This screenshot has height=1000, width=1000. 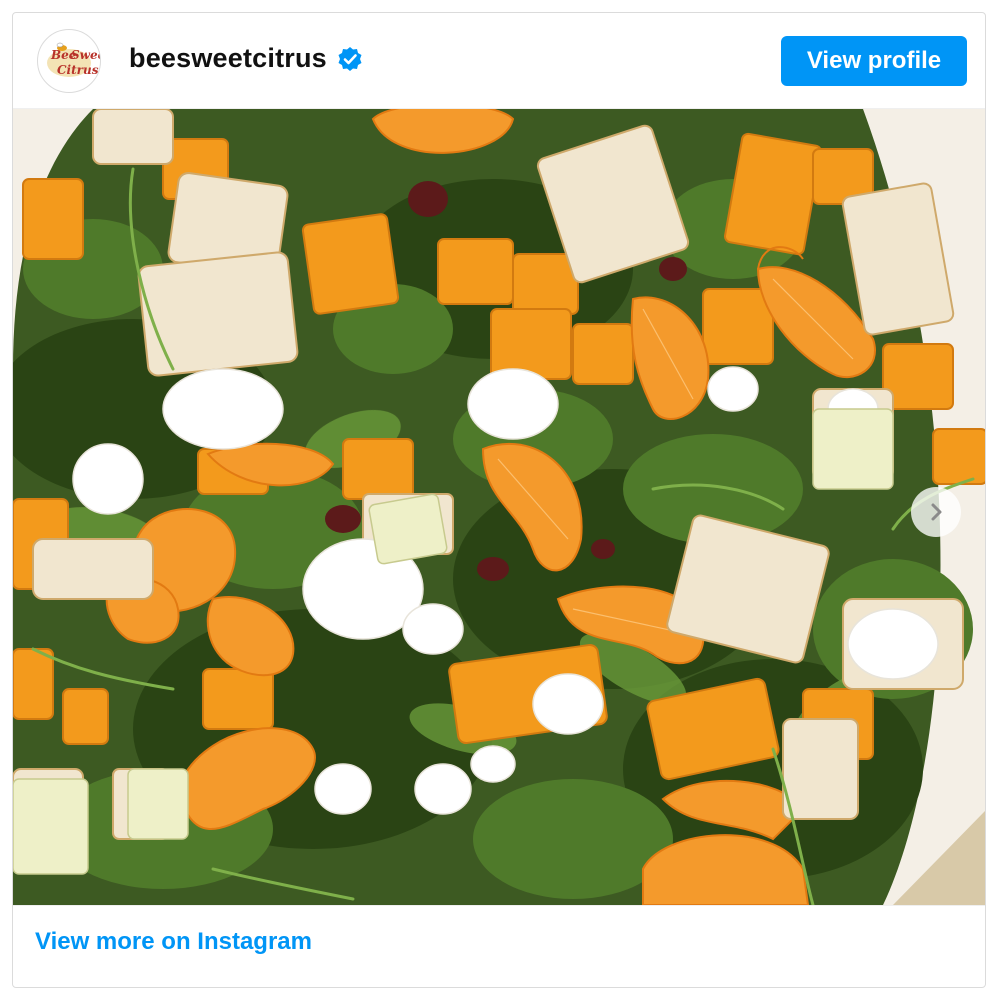 I want to click on view-more-on-instagram-link: View more on Instagram, so click(x=173, y=942).